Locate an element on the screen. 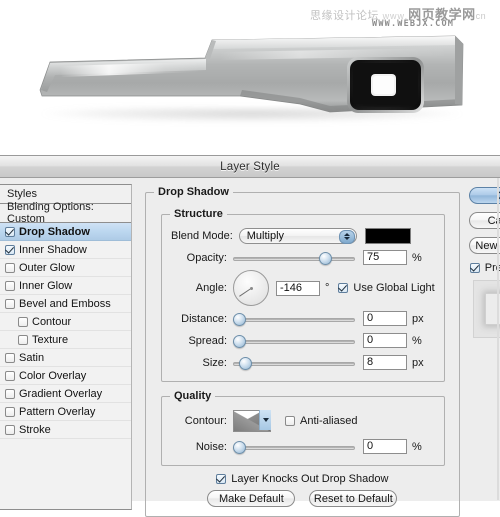  dialog-actions: OK Cancel New Style... Preview is located at coordinates (483, 339).